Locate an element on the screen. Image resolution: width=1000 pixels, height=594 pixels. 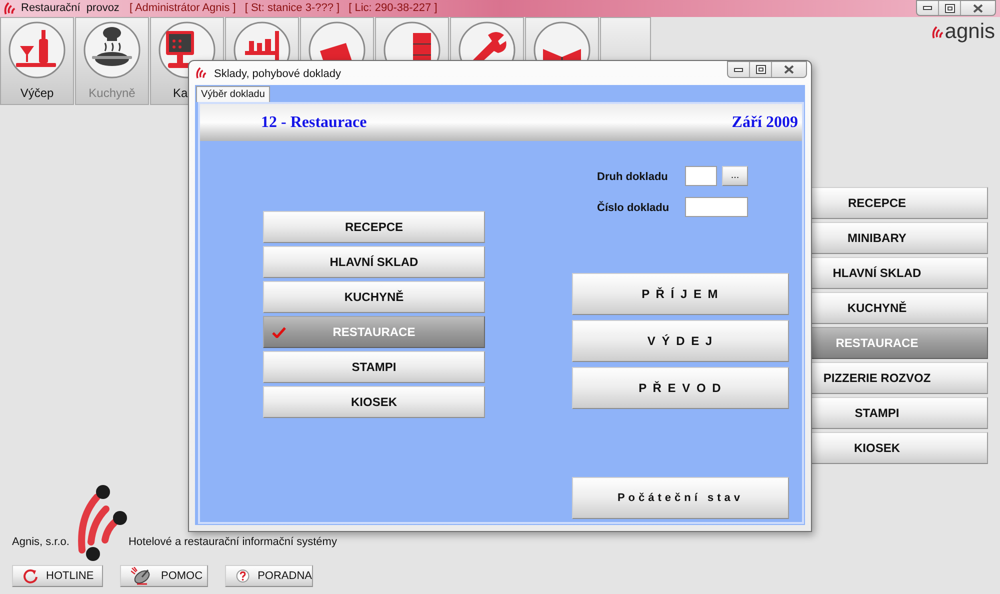
window-info: [ Lic: 290-38-227 ] is located at coordinates (393, 8).